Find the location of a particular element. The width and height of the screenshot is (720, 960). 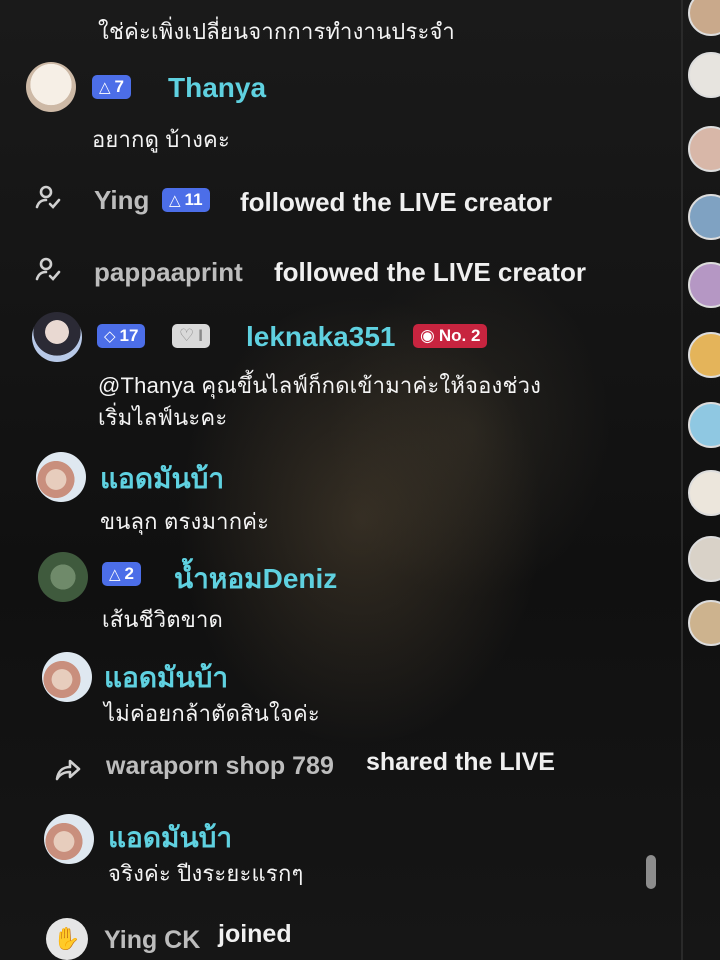

username: leknaka351 is located at coordinates (320, 337).